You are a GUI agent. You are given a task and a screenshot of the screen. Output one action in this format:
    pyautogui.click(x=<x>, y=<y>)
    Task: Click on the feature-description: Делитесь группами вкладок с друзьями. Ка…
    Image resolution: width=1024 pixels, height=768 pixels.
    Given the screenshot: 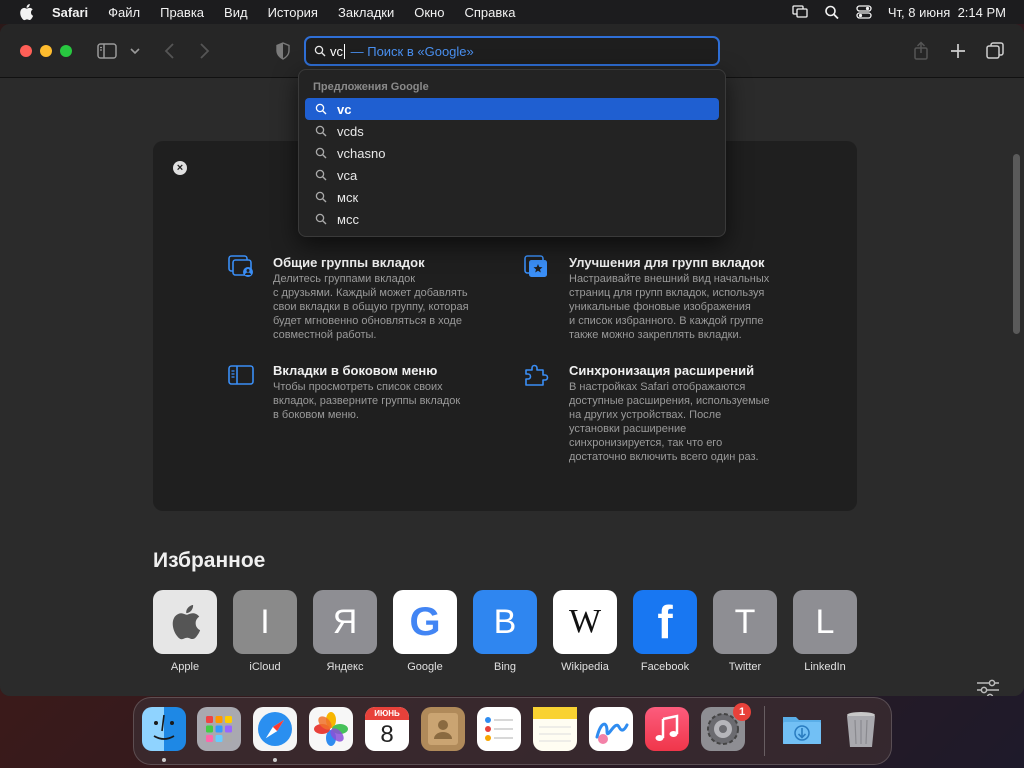 What is the action you would take?
    pyautogui.click(x=371, y=307)
    